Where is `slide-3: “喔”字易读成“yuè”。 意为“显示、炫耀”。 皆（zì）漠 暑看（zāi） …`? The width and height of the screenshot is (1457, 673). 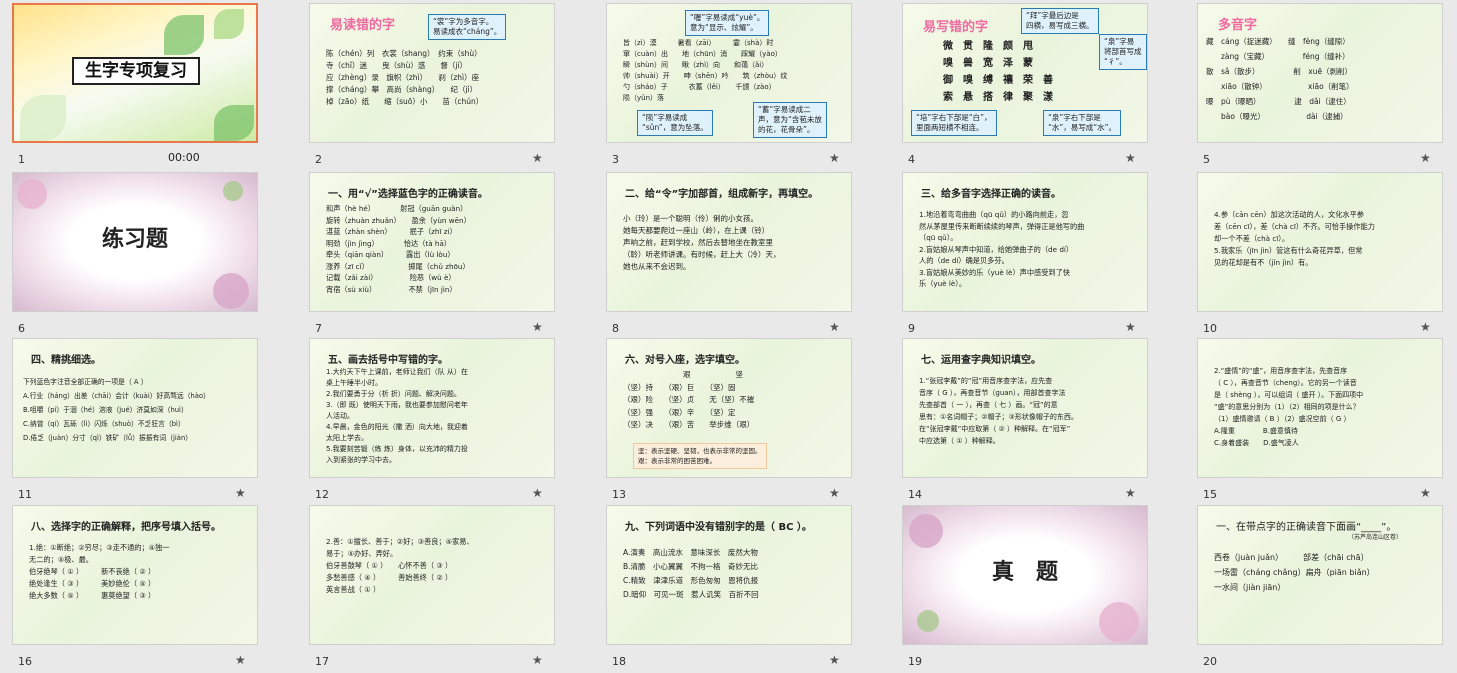
slide-3: “喔”字易读成“yuè”。 意为“显示、炫耀”。 皆（zì）漠 暑看（zāi） … is located at coordinates (729, 73).